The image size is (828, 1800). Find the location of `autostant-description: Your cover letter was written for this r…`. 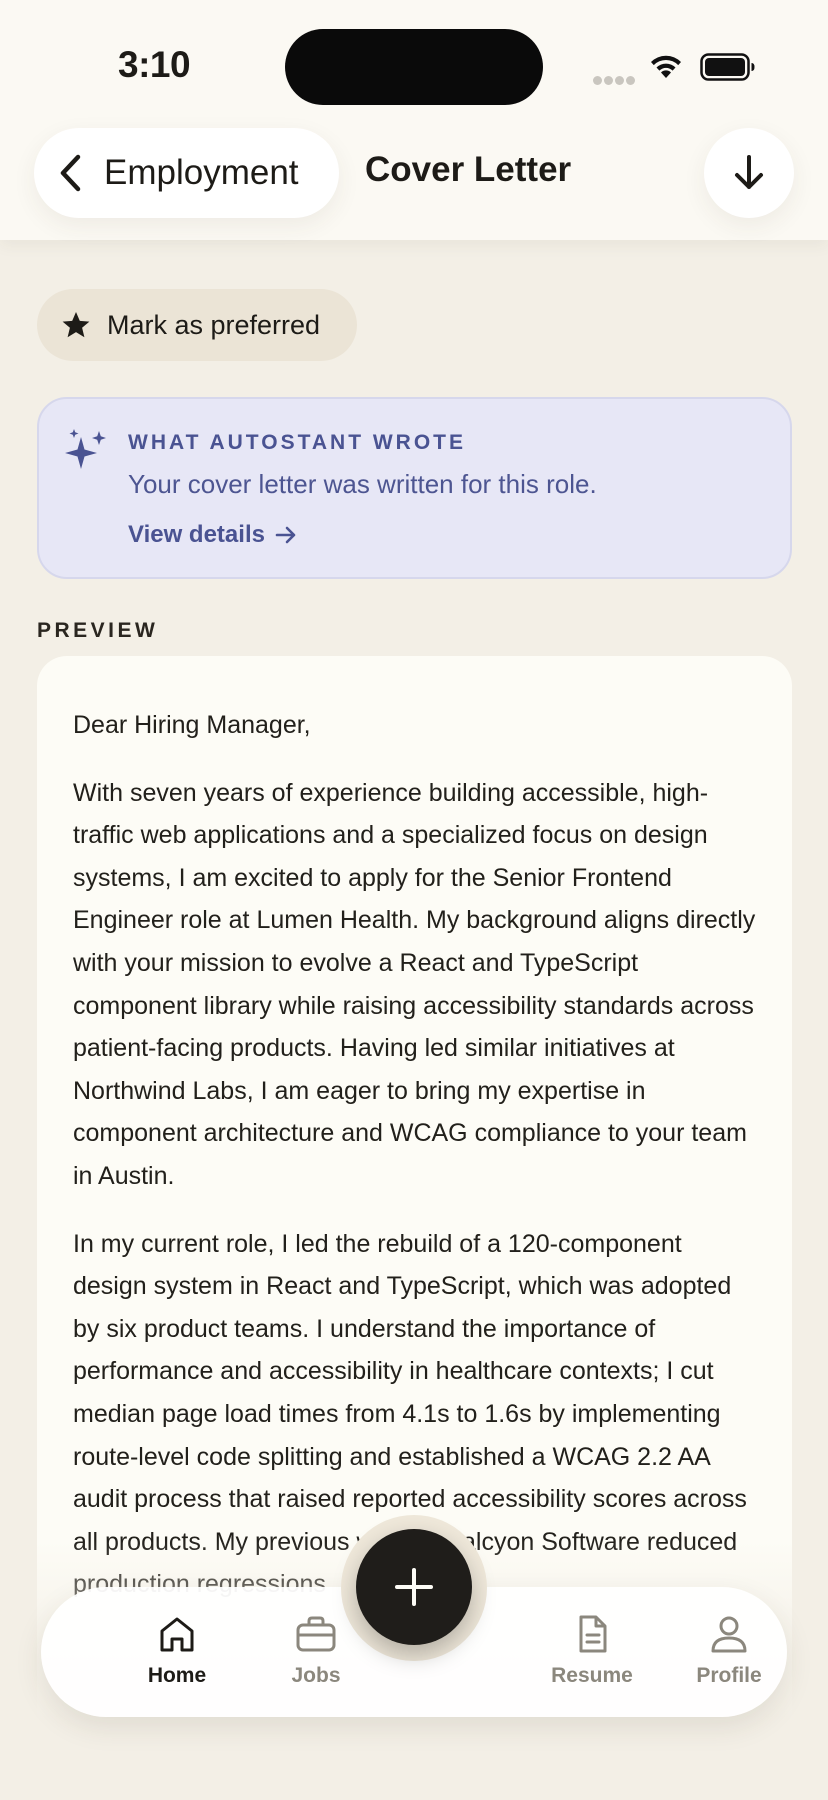

autostant-description: Your cover letter was written for this r… is located at coordinates (362, 484).